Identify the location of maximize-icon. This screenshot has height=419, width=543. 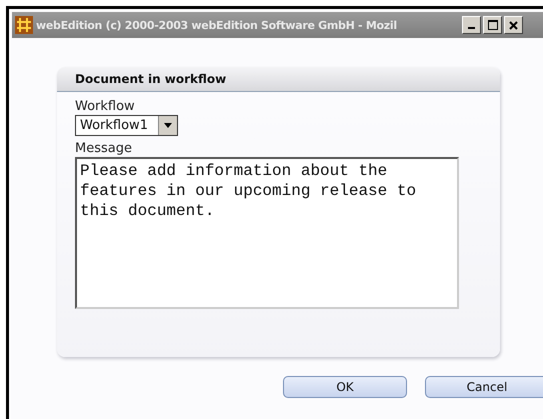
(493, 25).